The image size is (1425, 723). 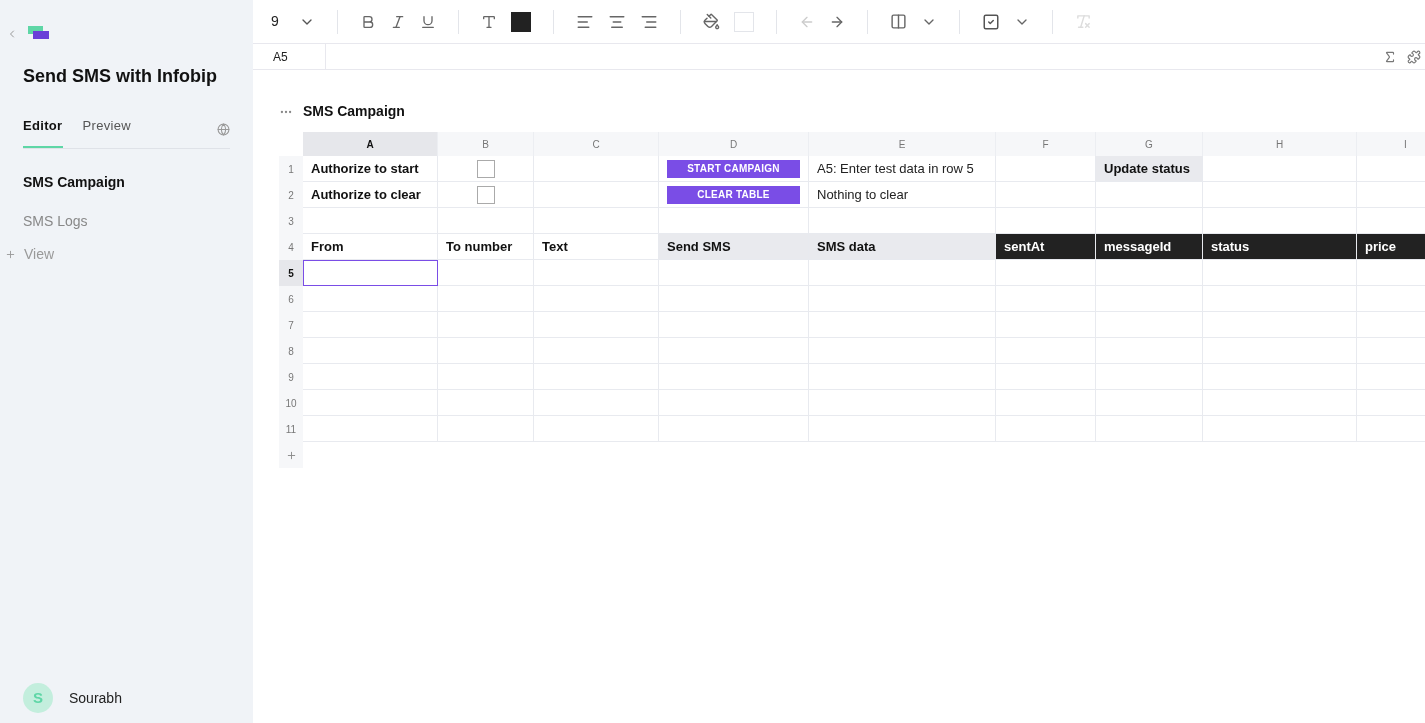 I want to click on text-color-icon, so click(x=488, y=21).